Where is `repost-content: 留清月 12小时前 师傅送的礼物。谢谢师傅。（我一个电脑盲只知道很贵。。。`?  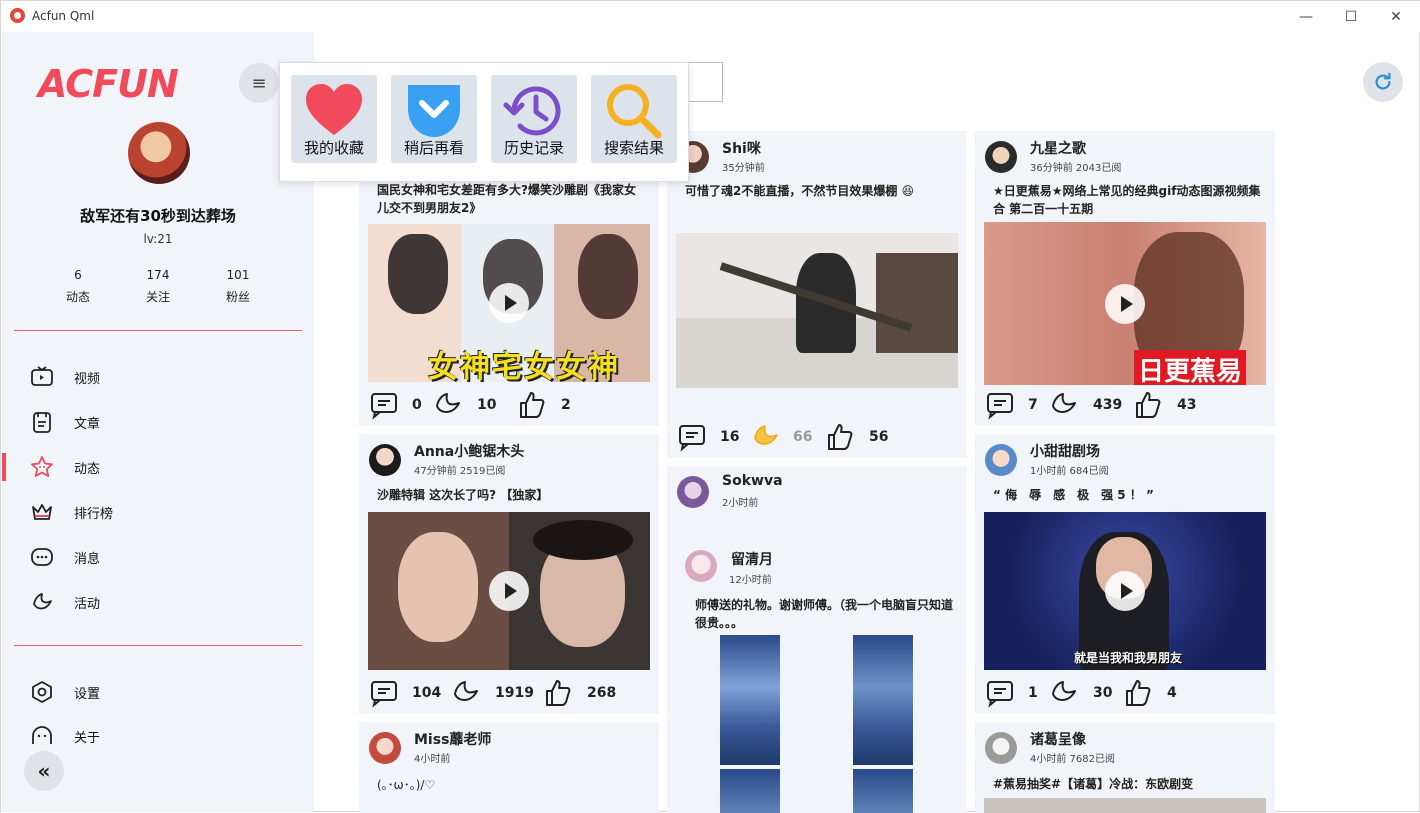 repost-content: 留清月 12小时前 师傅送的礼物。谢谢师傅。（我一个电脑盲只知道很贵。。。 is located at coordinates (817, 674).